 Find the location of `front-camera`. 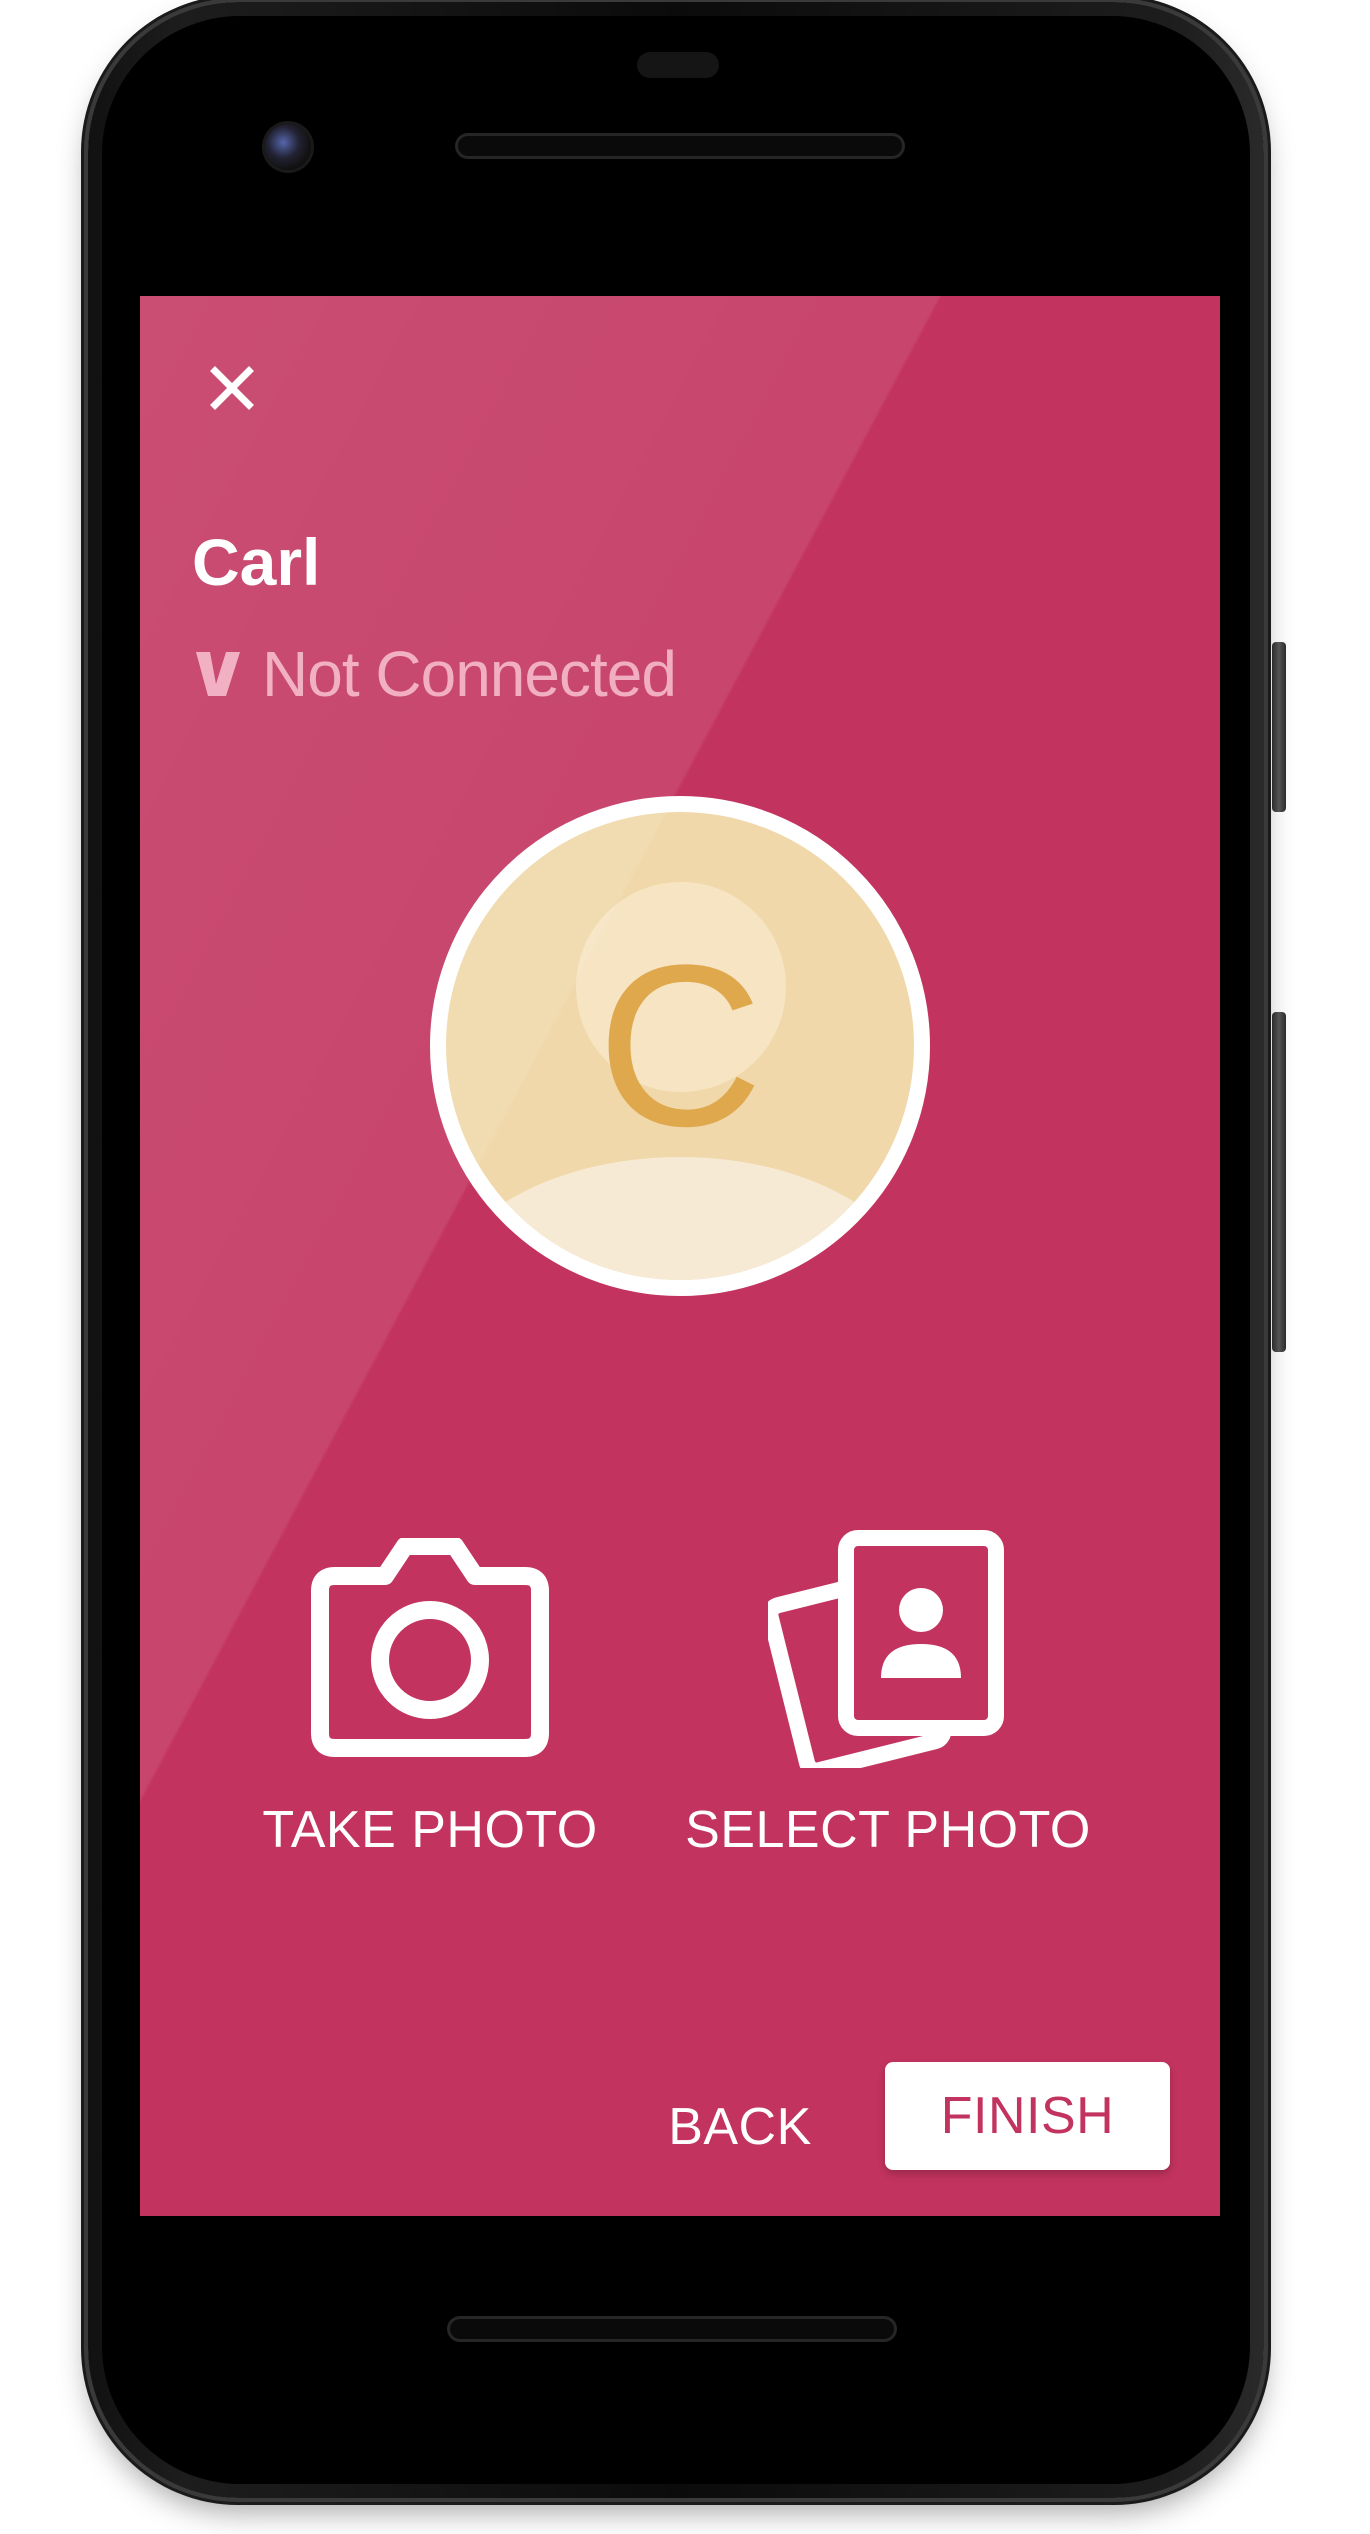

front-camera is located at coordinates (288, 147).